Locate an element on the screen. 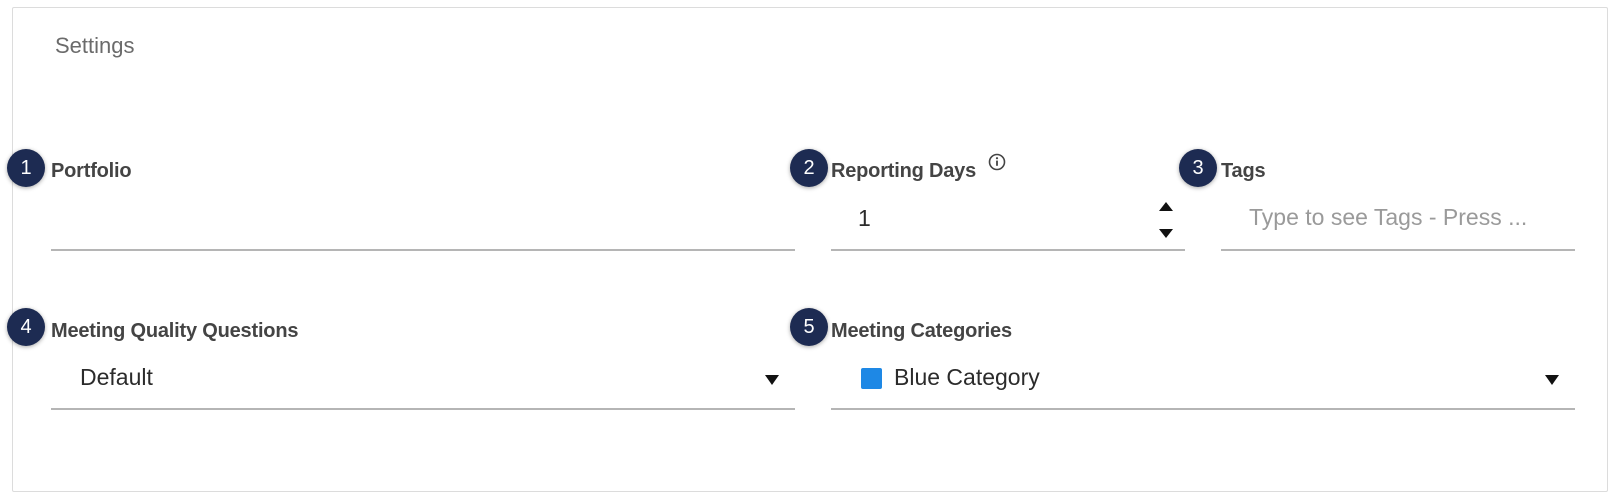 This screenshot has width=1621, height=500. meeting-quality-underline is located at coordinates (423, 409).